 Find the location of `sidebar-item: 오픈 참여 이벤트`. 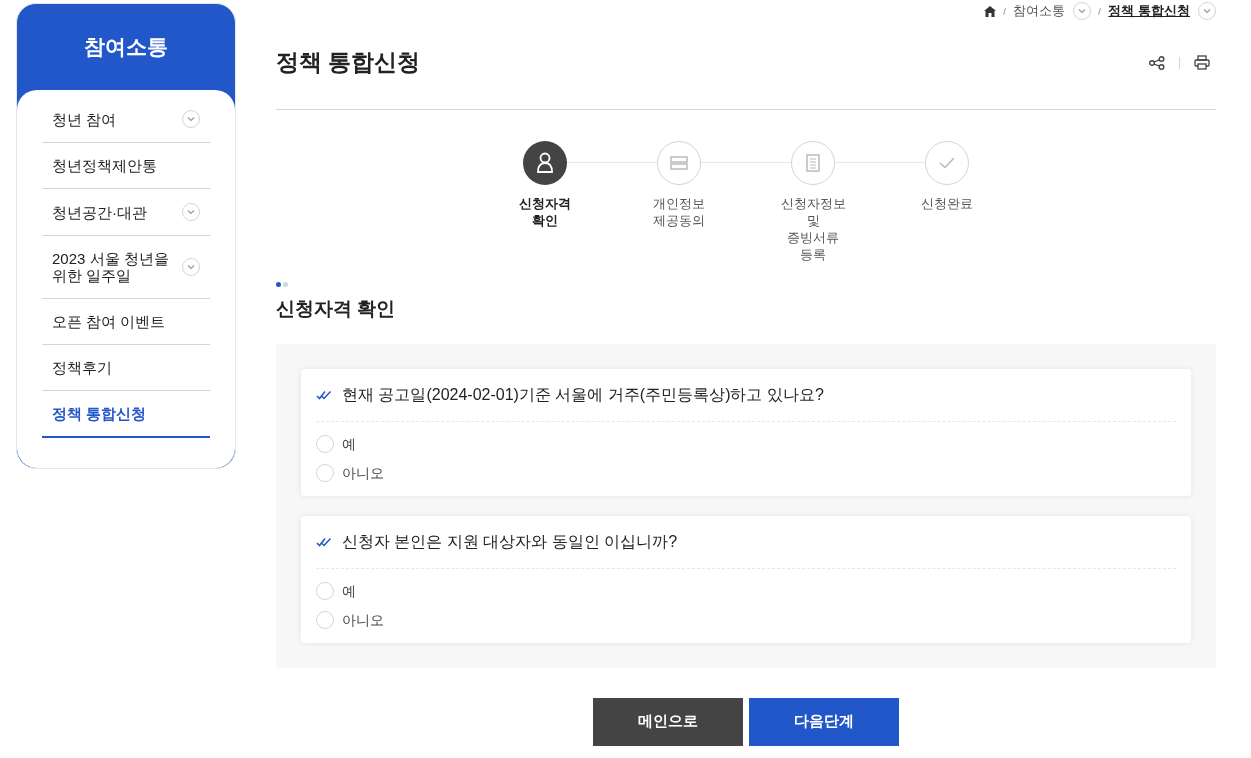

sidebar-item: 오픈 참여 이벤트 is located at coordinates (126, 322).